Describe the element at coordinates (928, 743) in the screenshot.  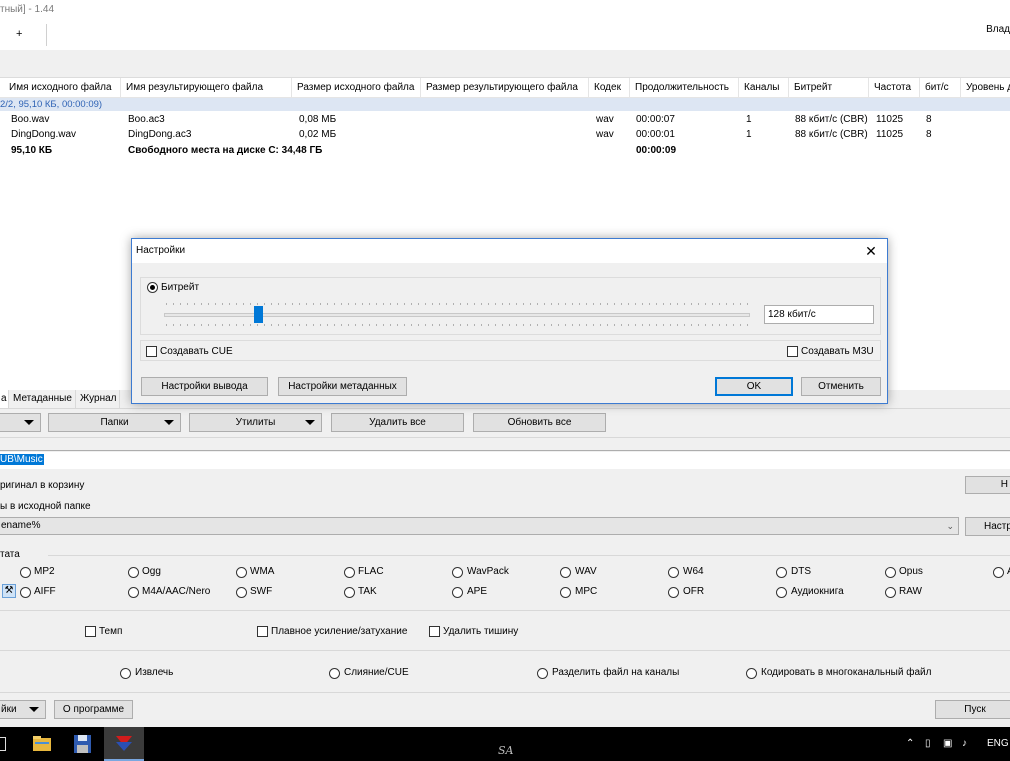
I see `usb-icon: ▯` at that location.